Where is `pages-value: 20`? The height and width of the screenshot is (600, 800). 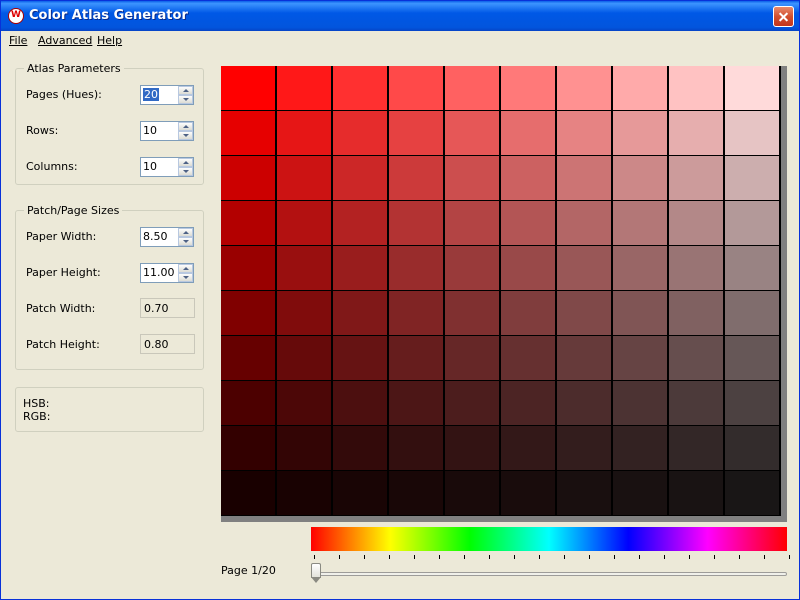
pages-value: 20 is located at coordinates (151, 94).